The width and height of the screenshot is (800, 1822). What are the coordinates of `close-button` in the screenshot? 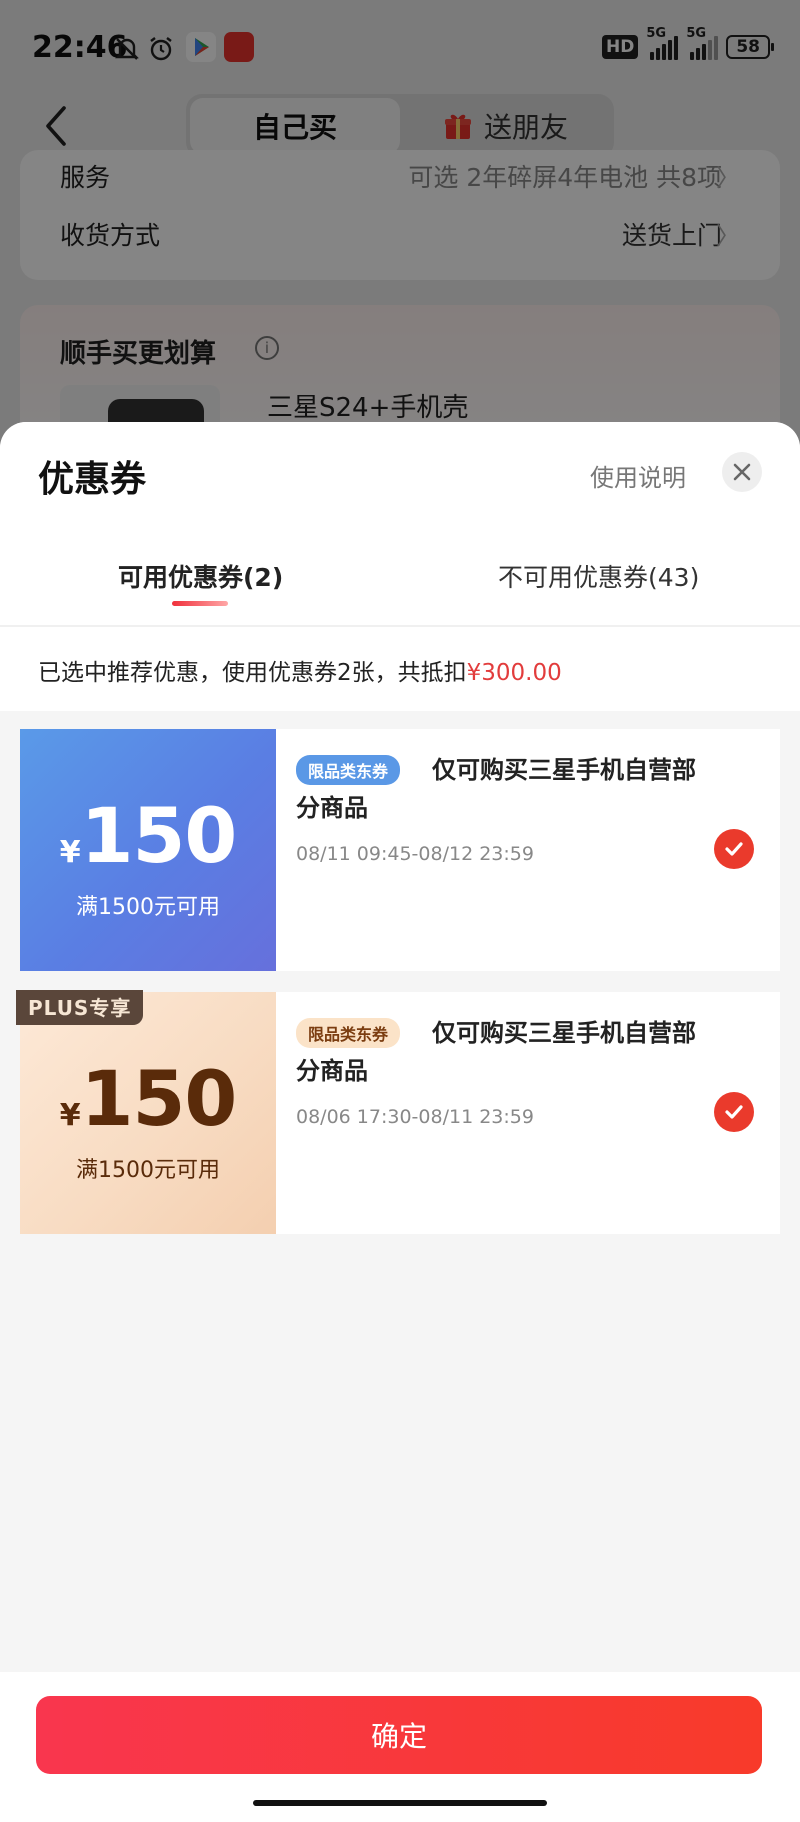 It's located at (742, 472).